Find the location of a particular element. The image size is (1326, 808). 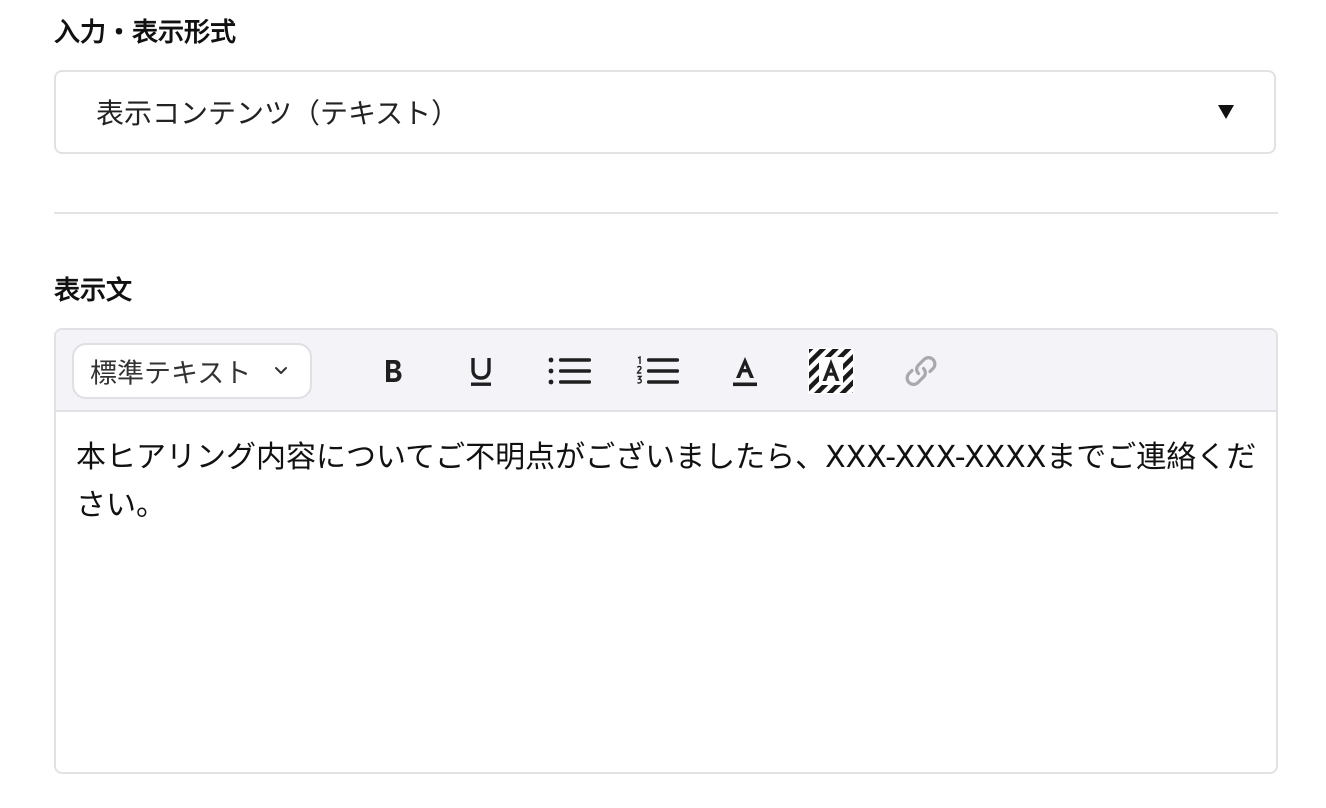

link-icon is located at coordinates (921, 371).